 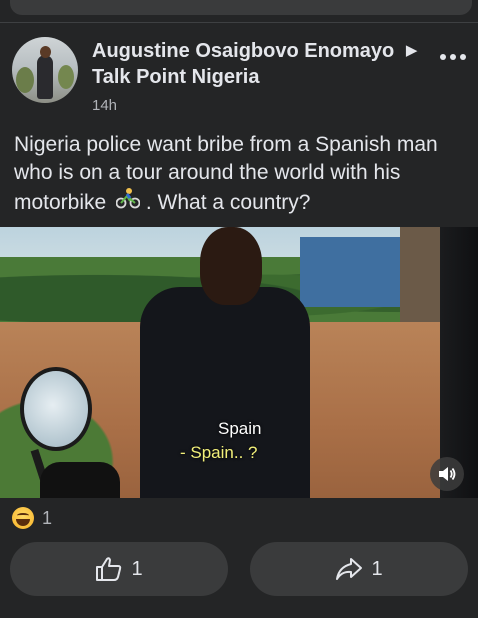 What do you see at coordinates (104, 105) in the screenshot?
I see `post-timestamp: 14h` at bounding box center [104, 105].